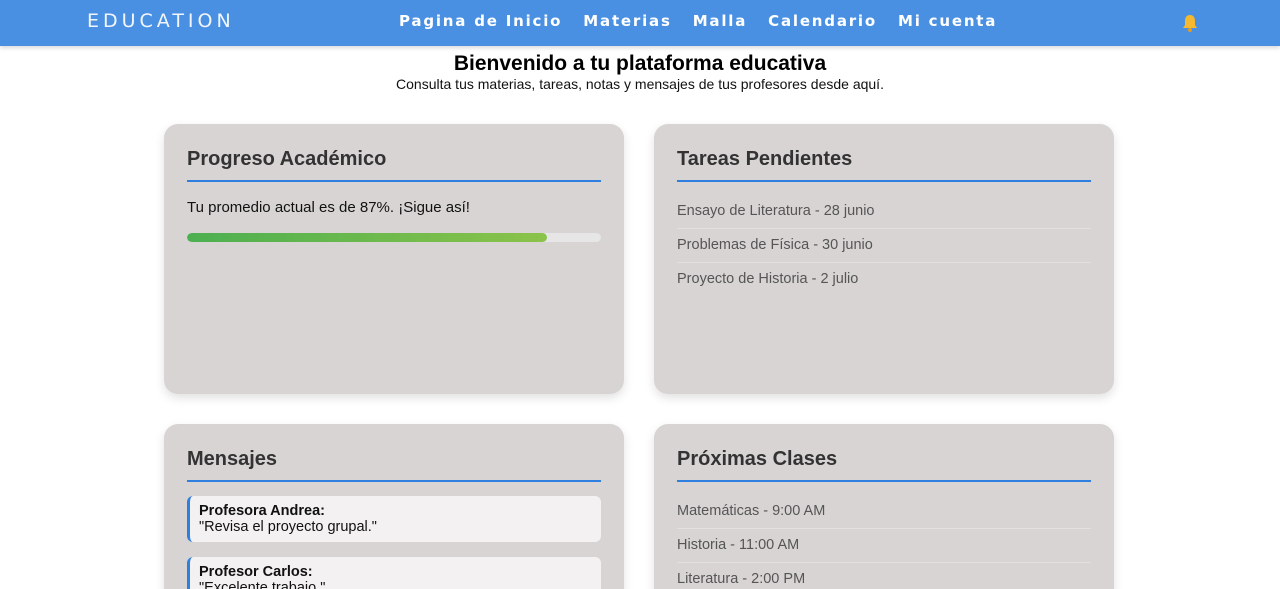 Image resolution: width=1280 pixels, height=589 pixels. Describe the element at coordinates (720, 21) in the screenshot. I see `nav-link-malla: Malla` at that location.